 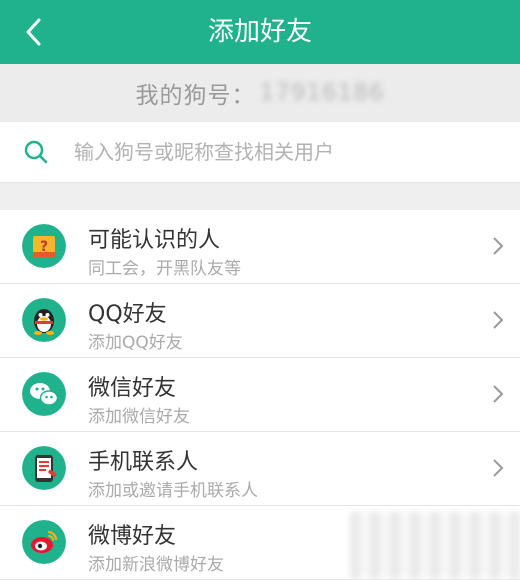 What do you see at coordinates (260, 247) in the screenshot?
I see `list-item-people-you-may-know: ? 可能认识的人 同工会，开黑队友等` at bounding box center [260, 247].